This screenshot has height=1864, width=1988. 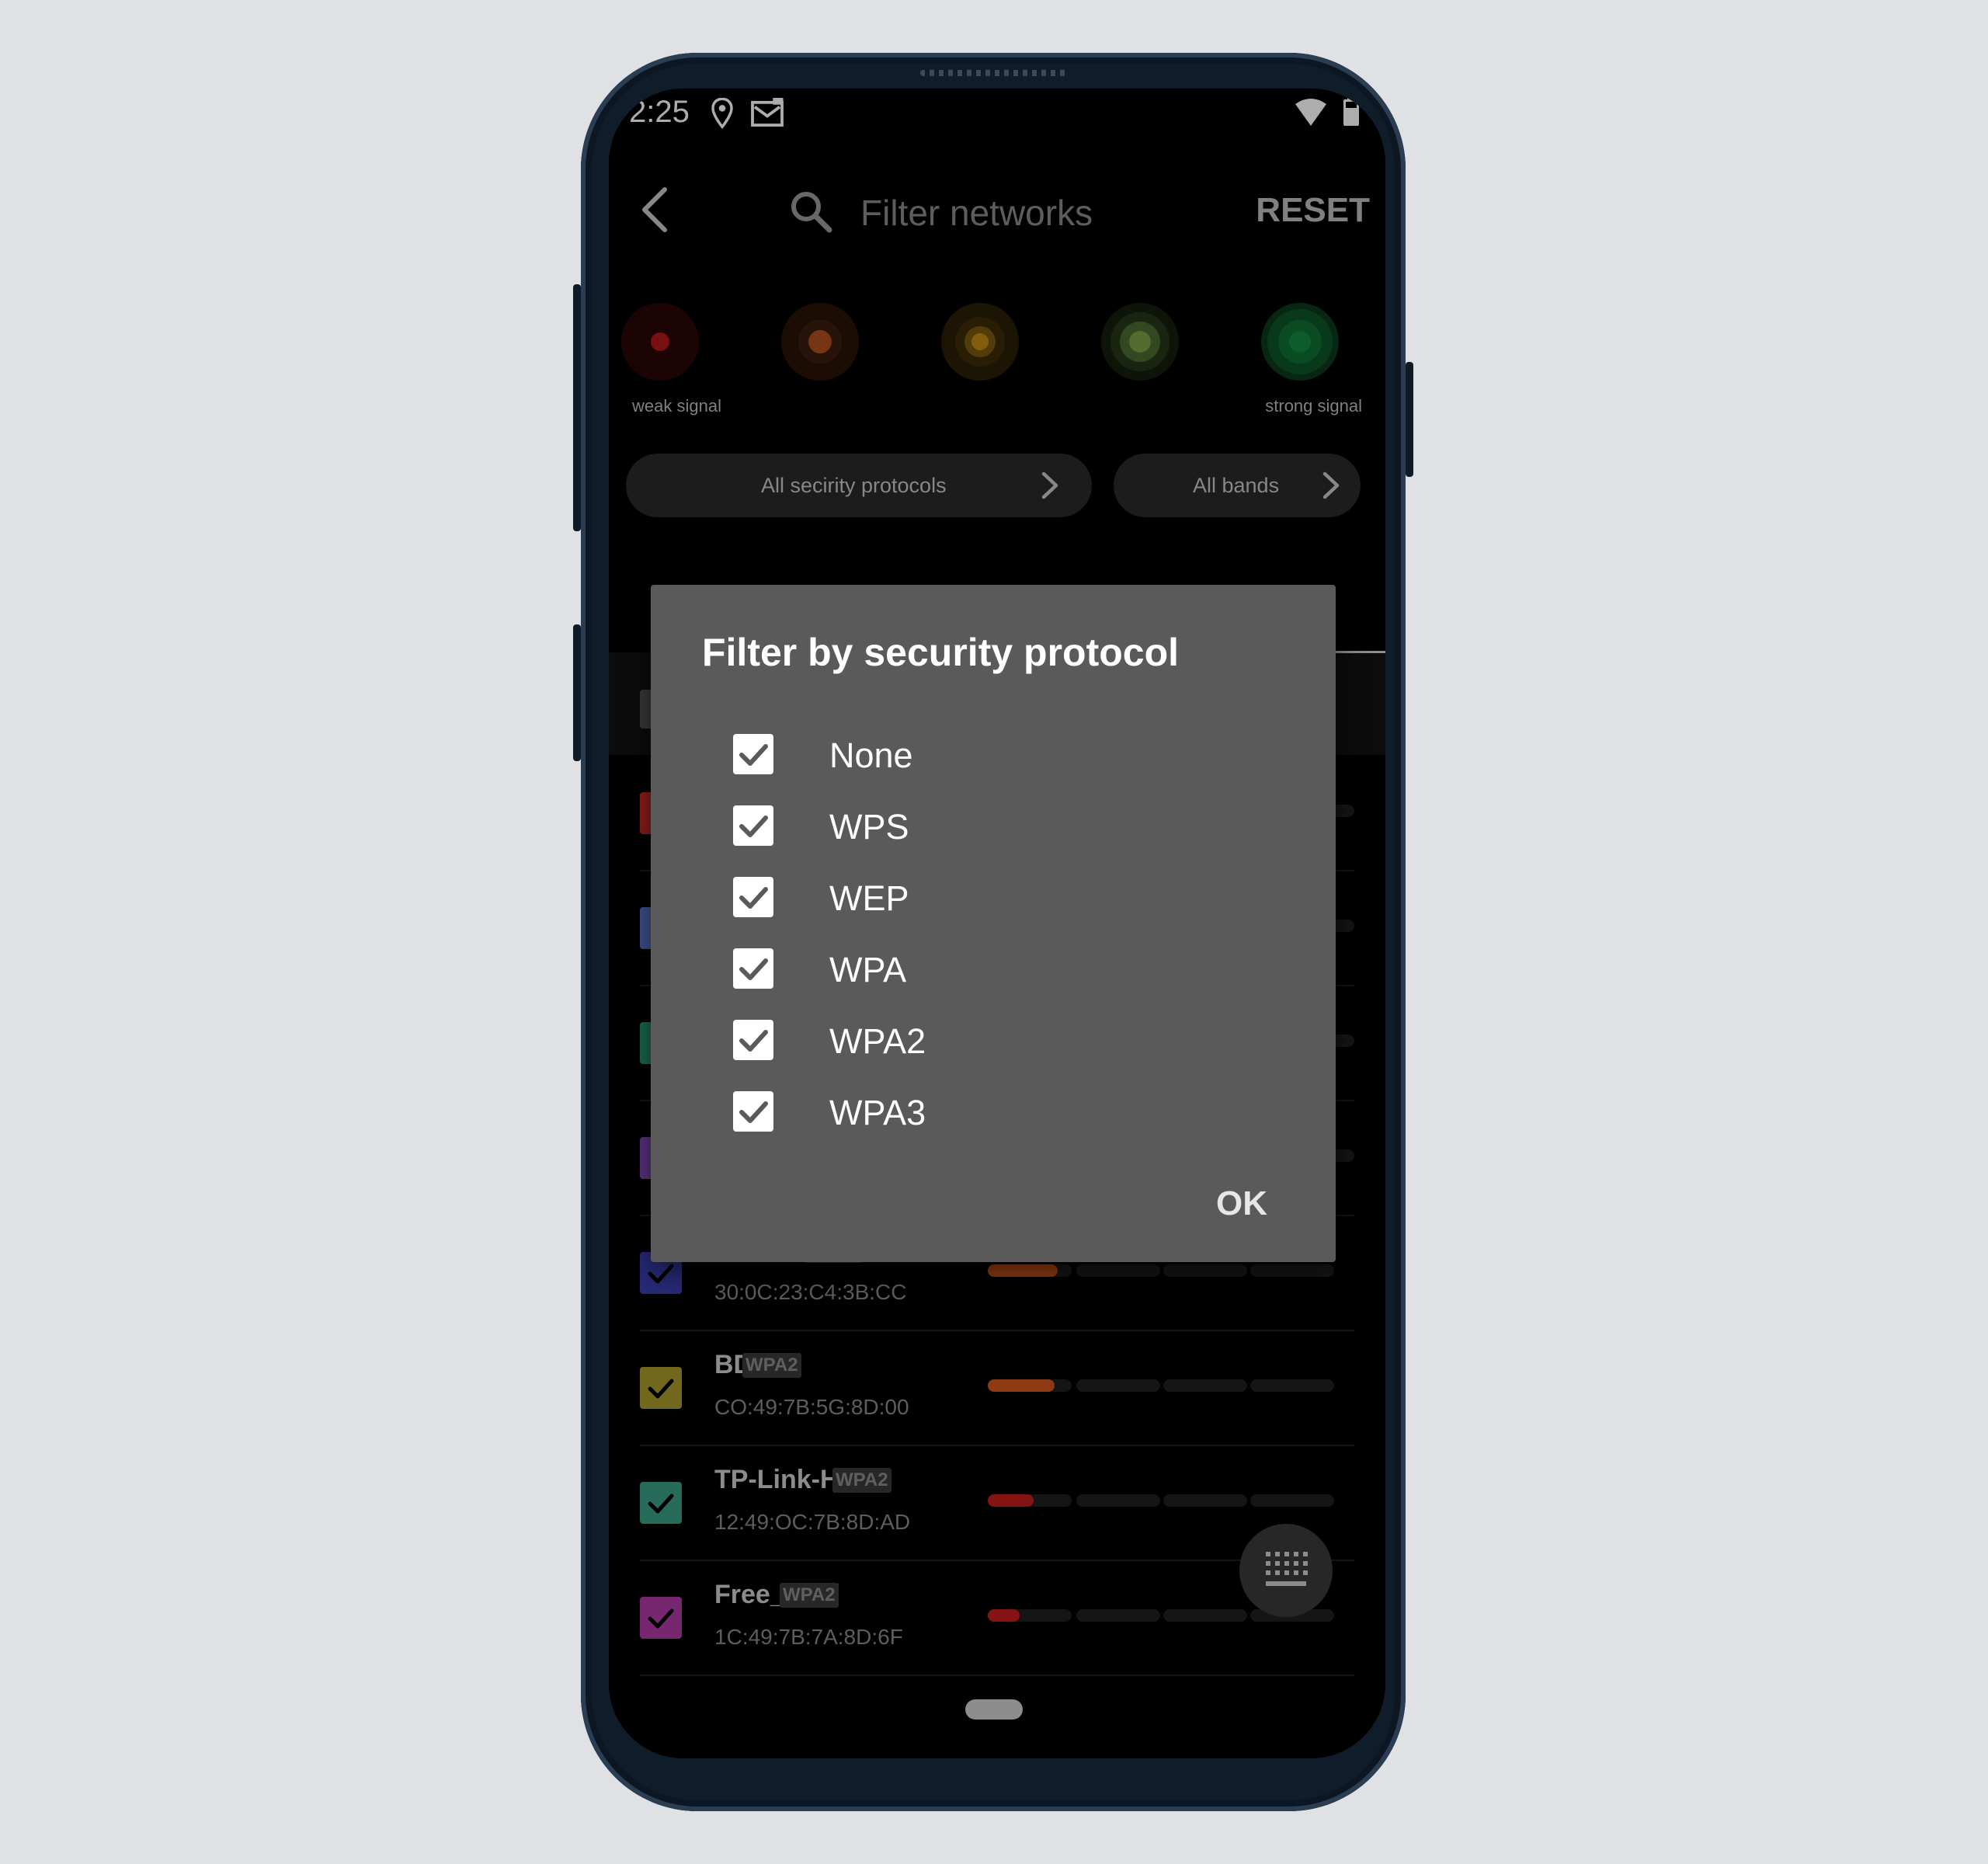 I want to click on protocol-option: WEP, so click(x=966, y=900).